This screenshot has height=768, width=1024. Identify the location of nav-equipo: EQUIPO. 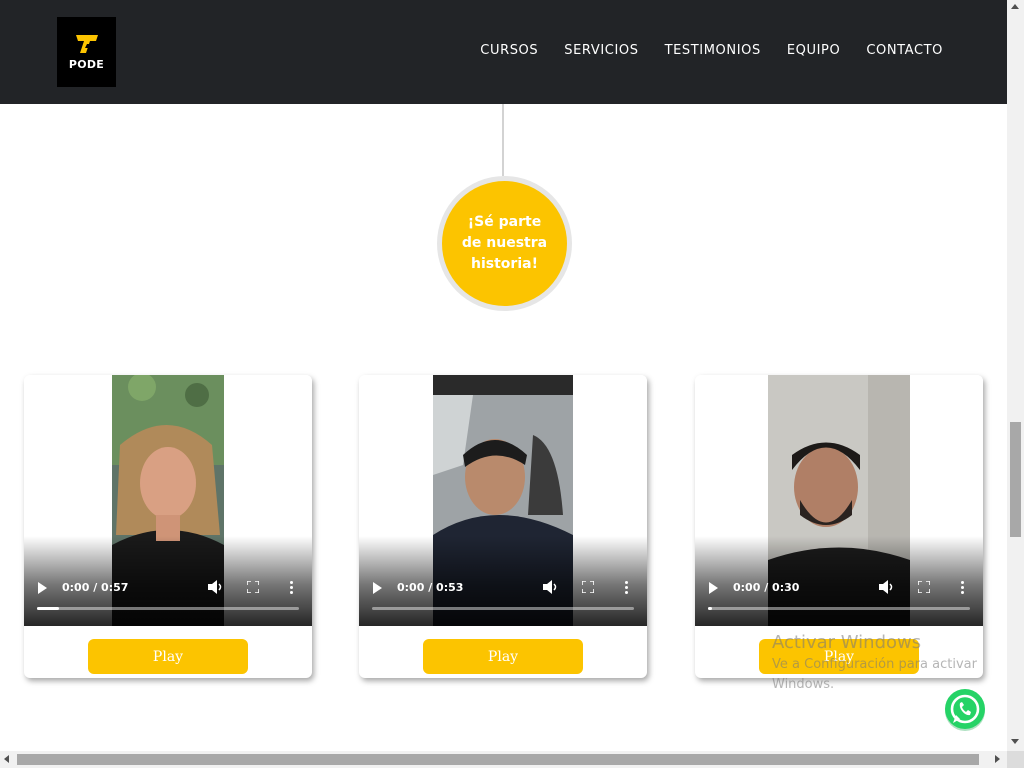
(813, 50).